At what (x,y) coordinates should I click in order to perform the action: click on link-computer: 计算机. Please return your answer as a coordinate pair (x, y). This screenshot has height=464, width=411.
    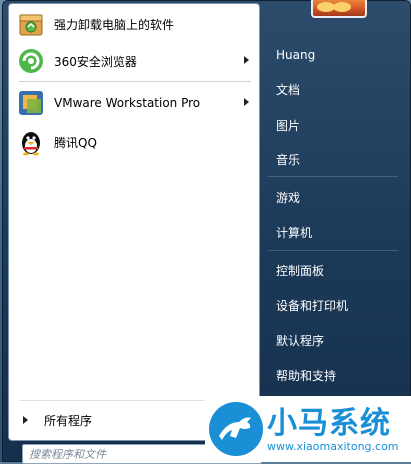
    Looking at the image, I should click on (334, 232).